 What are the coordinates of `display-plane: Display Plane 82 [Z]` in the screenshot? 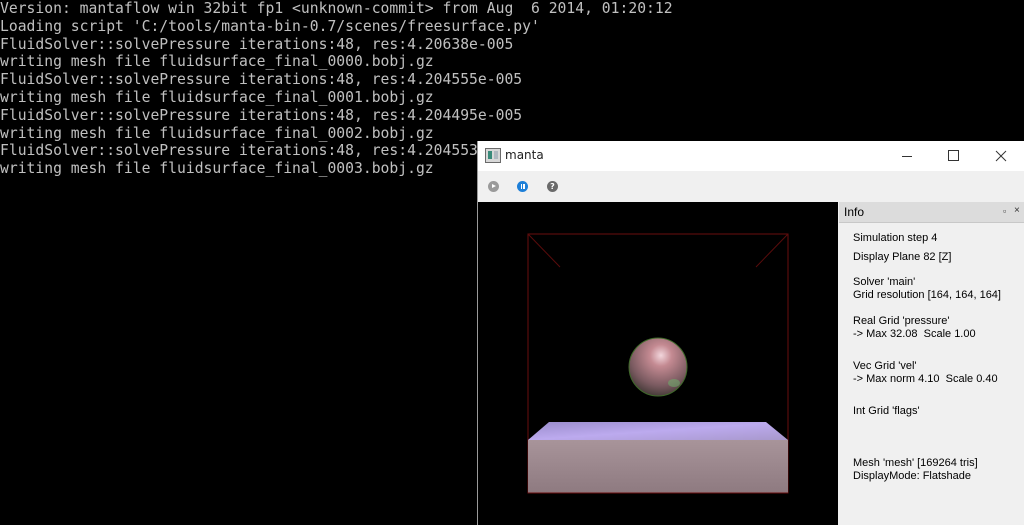 It's located at (902, 257).